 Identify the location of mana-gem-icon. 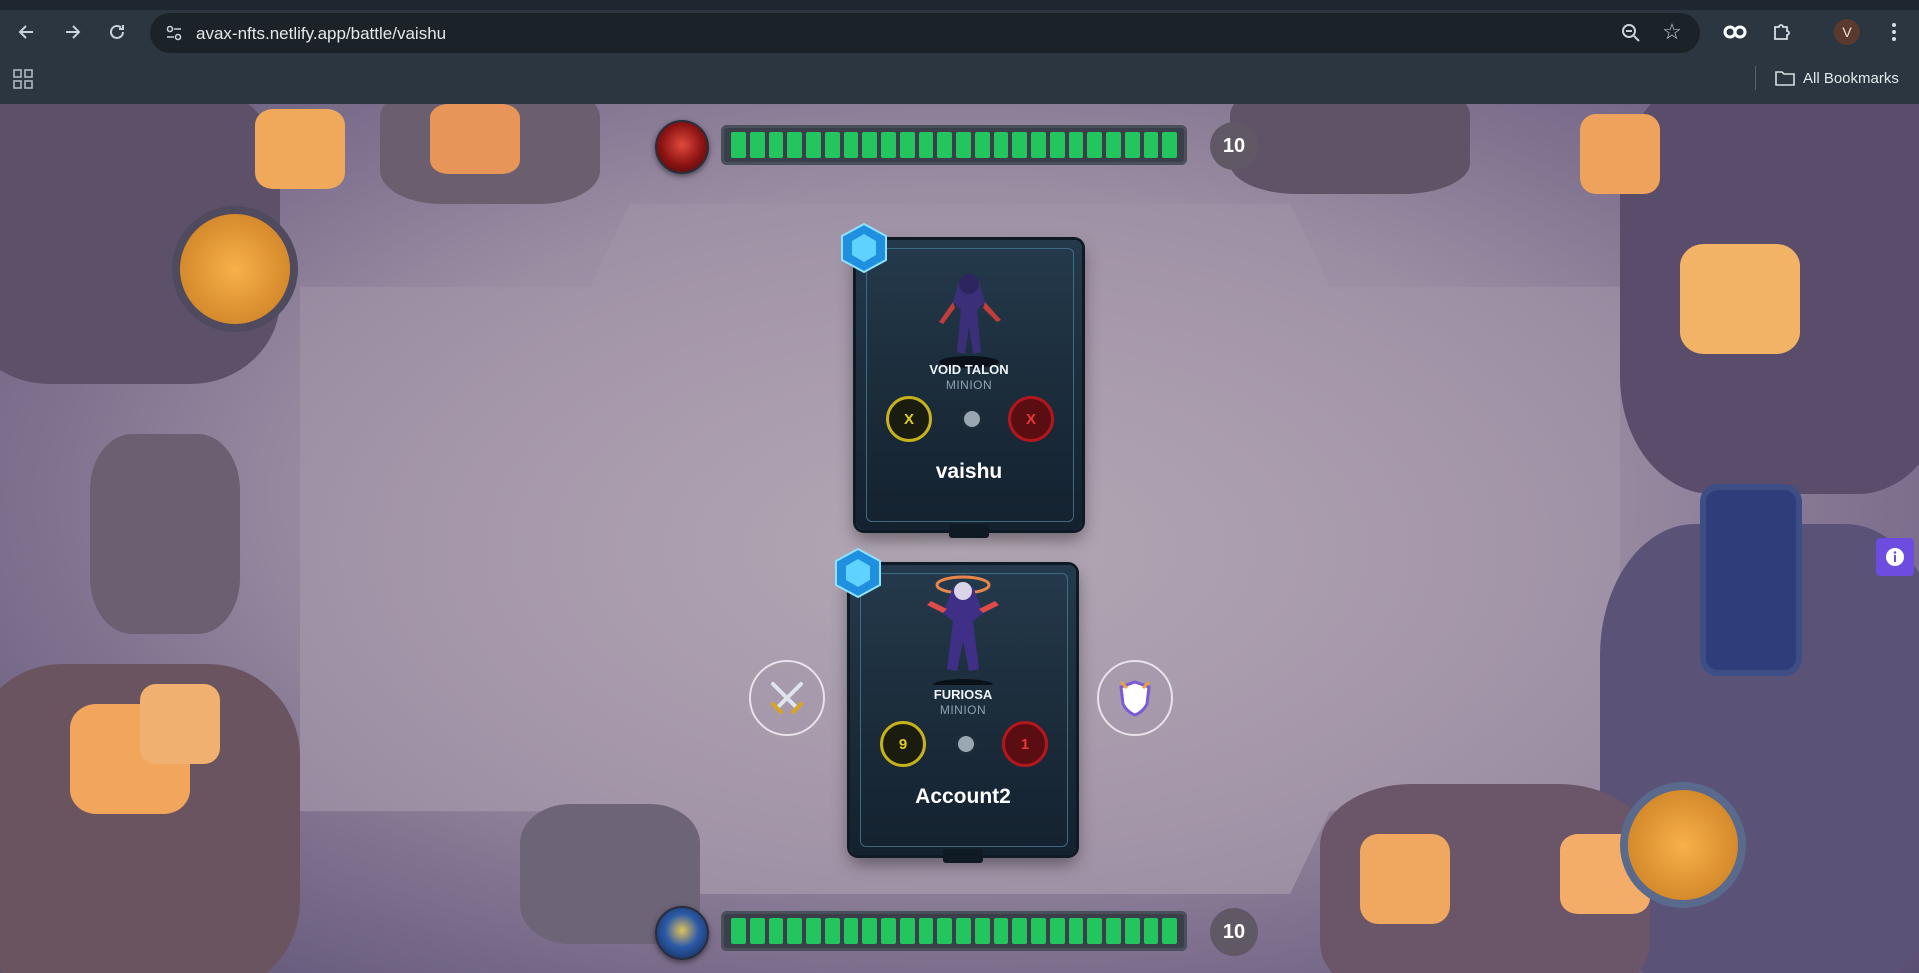
(858, 573).